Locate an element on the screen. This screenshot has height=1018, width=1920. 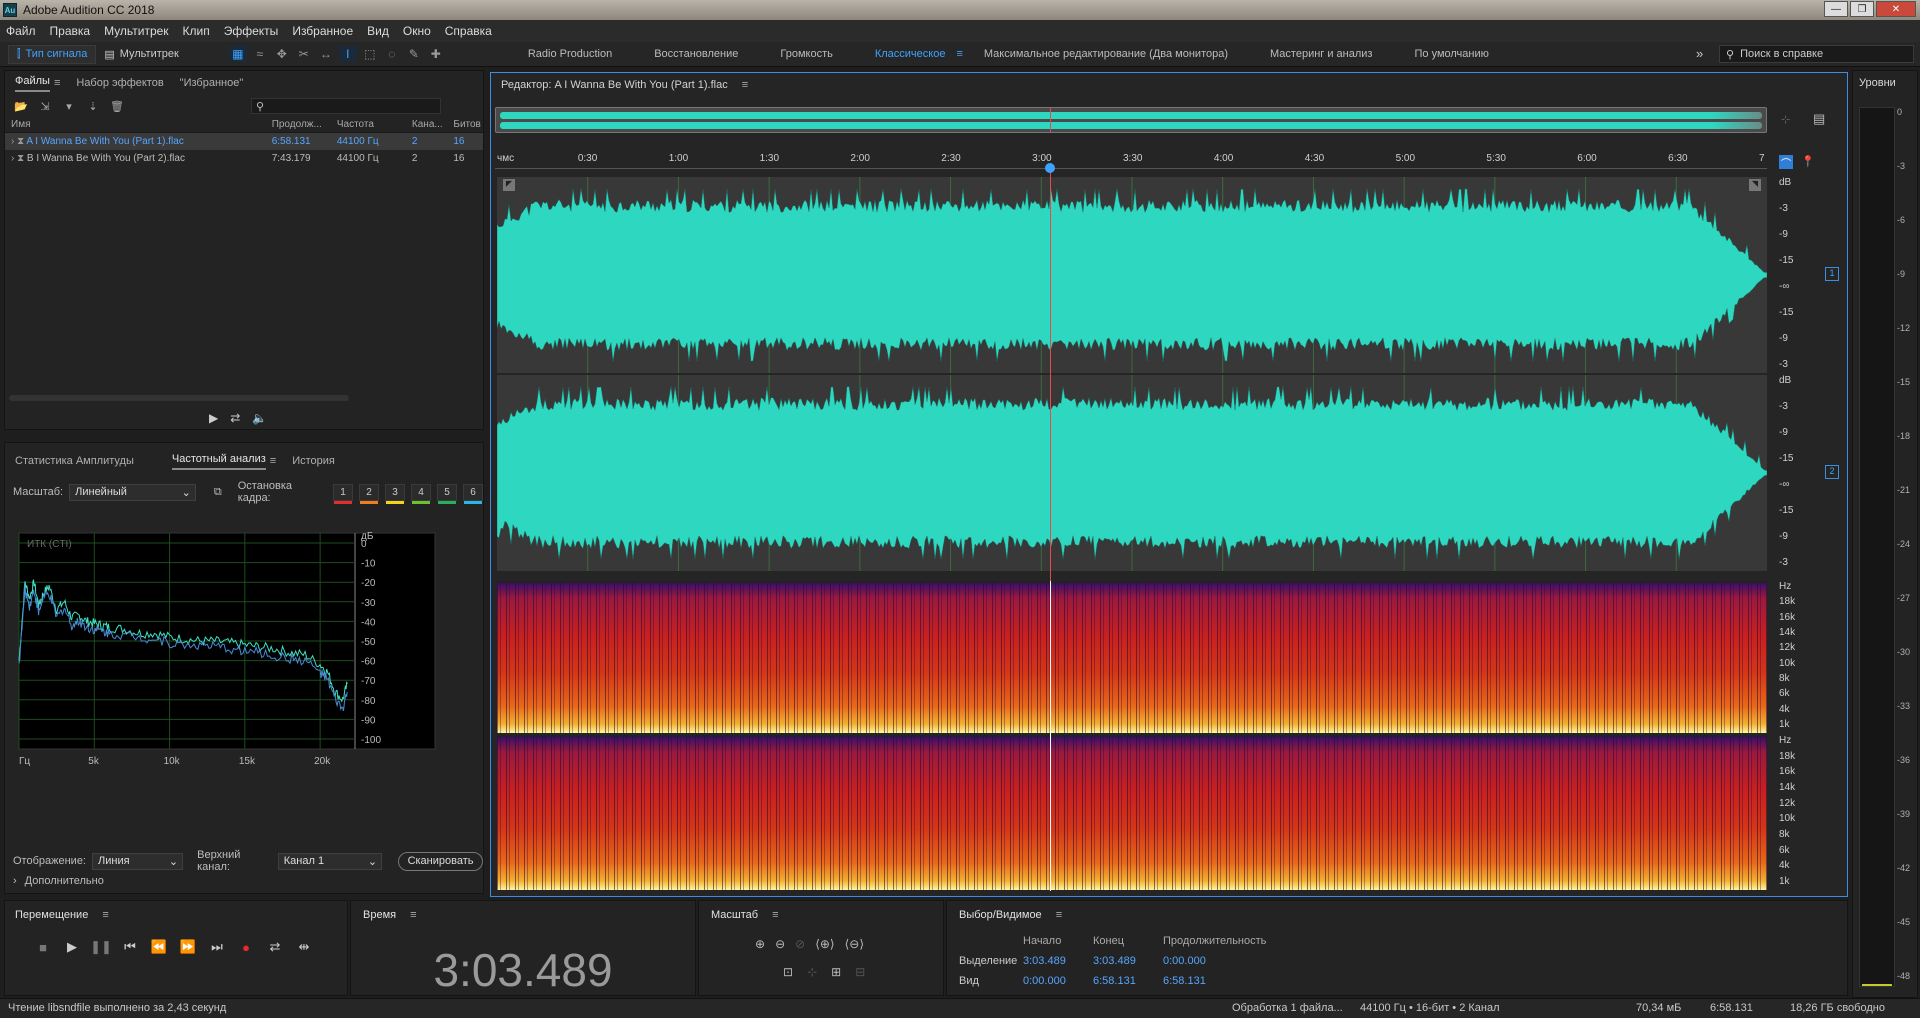
play-icon: ▶ is located at coordinates (72, 947).